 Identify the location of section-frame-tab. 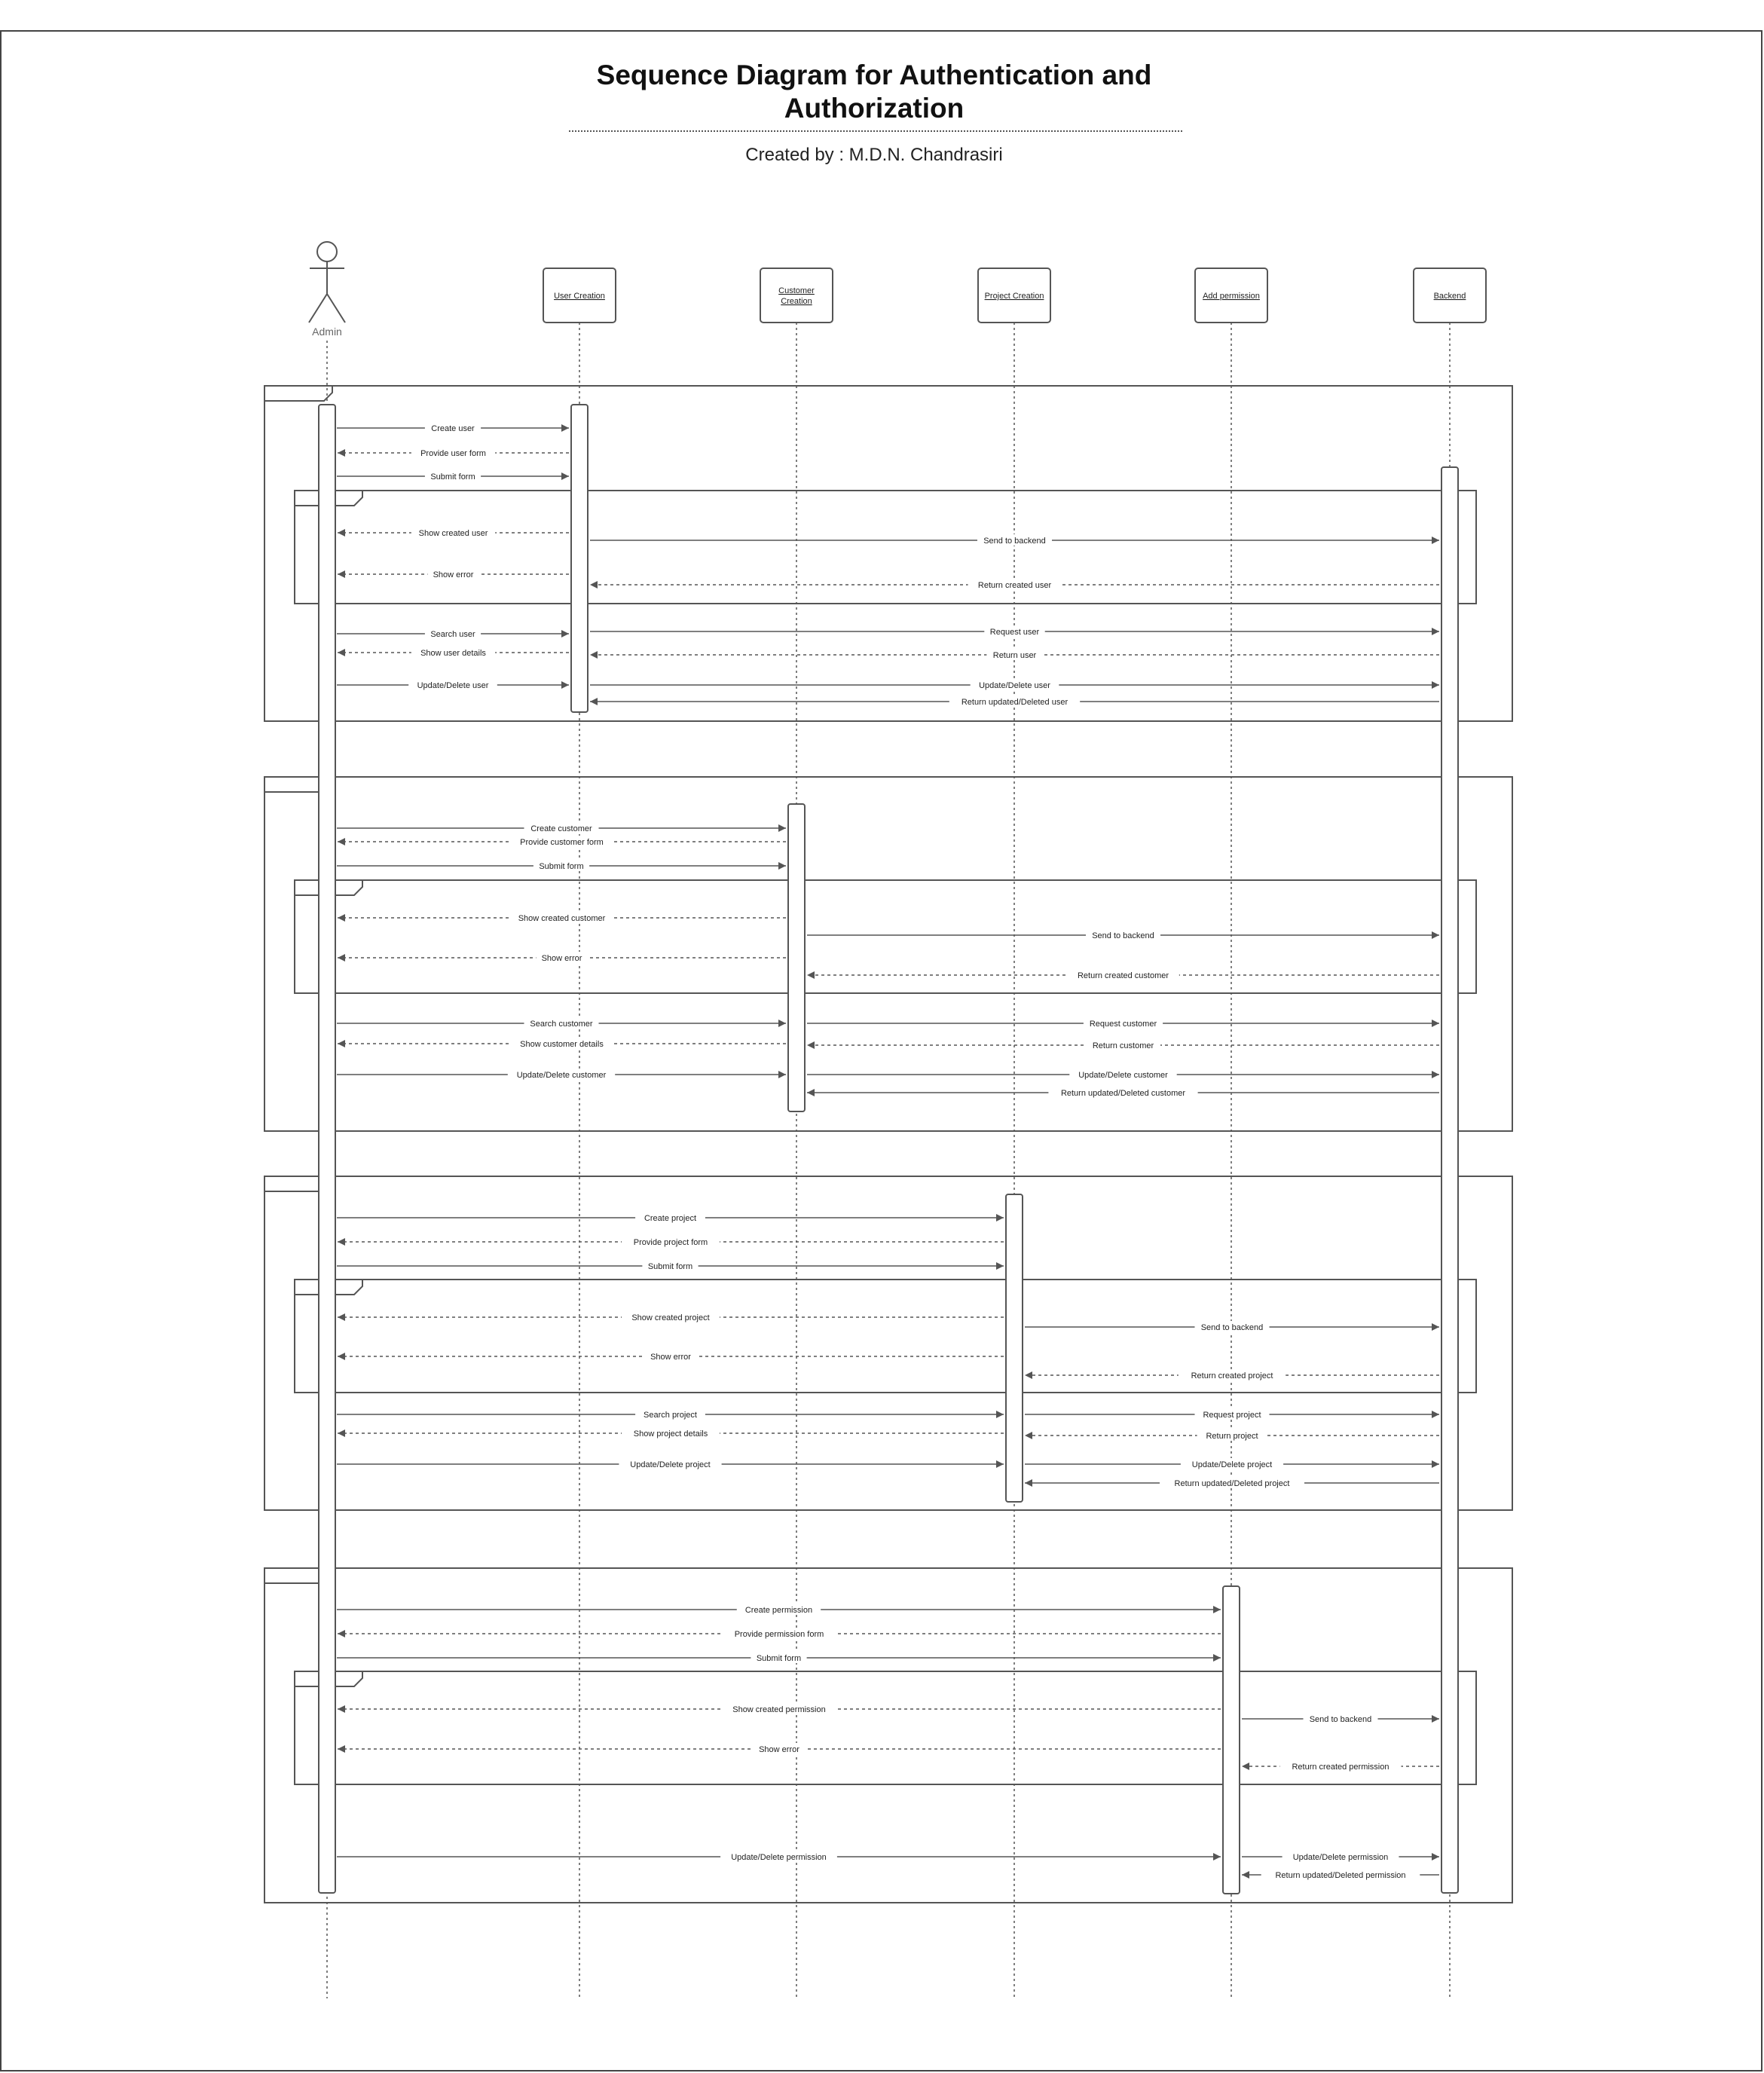
(298, 394).